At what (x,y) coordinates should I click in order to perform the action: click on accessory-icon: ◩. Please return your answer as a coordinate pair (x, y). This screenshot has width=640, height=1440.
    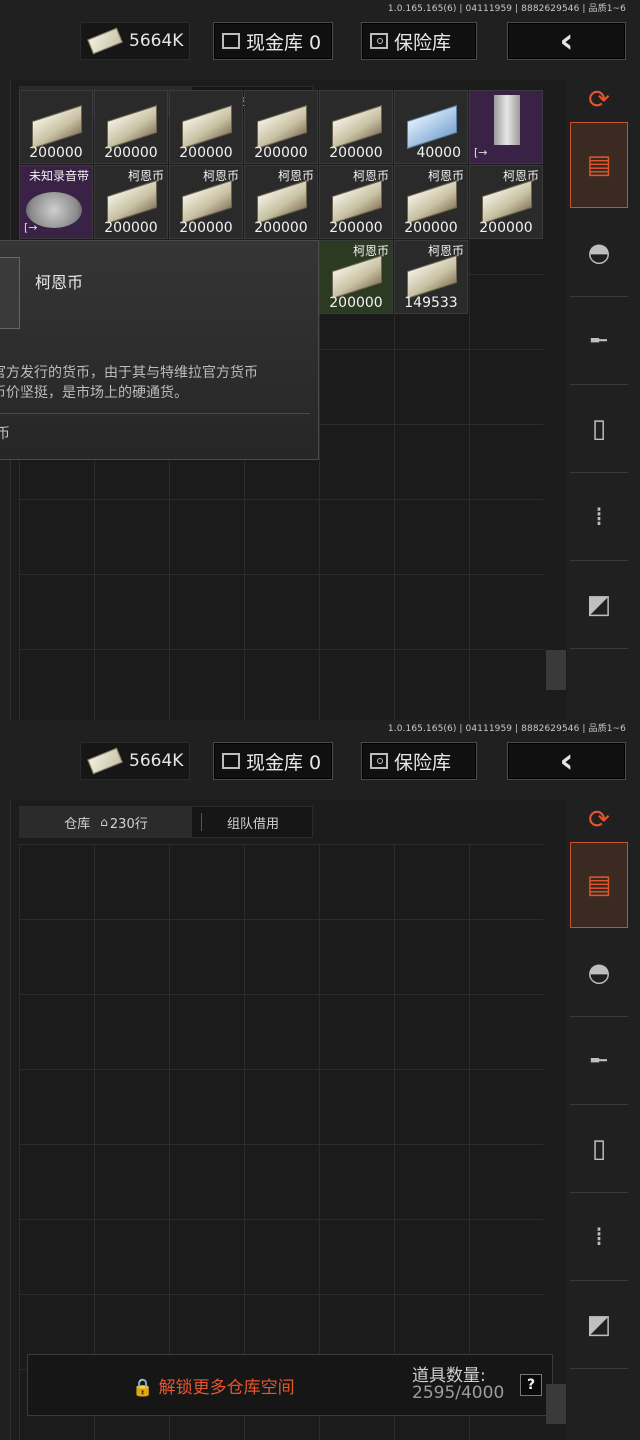
    Looking at the image, I should click on (599, 1325).